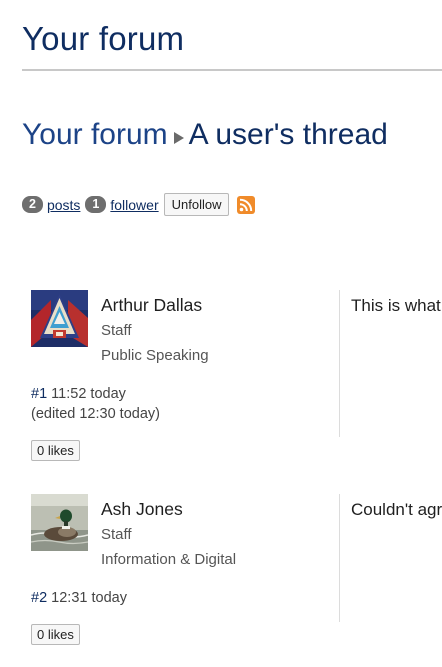  I want to click on thread-stats: 2 posts 1 follower Unfollow, so click(139, 204).